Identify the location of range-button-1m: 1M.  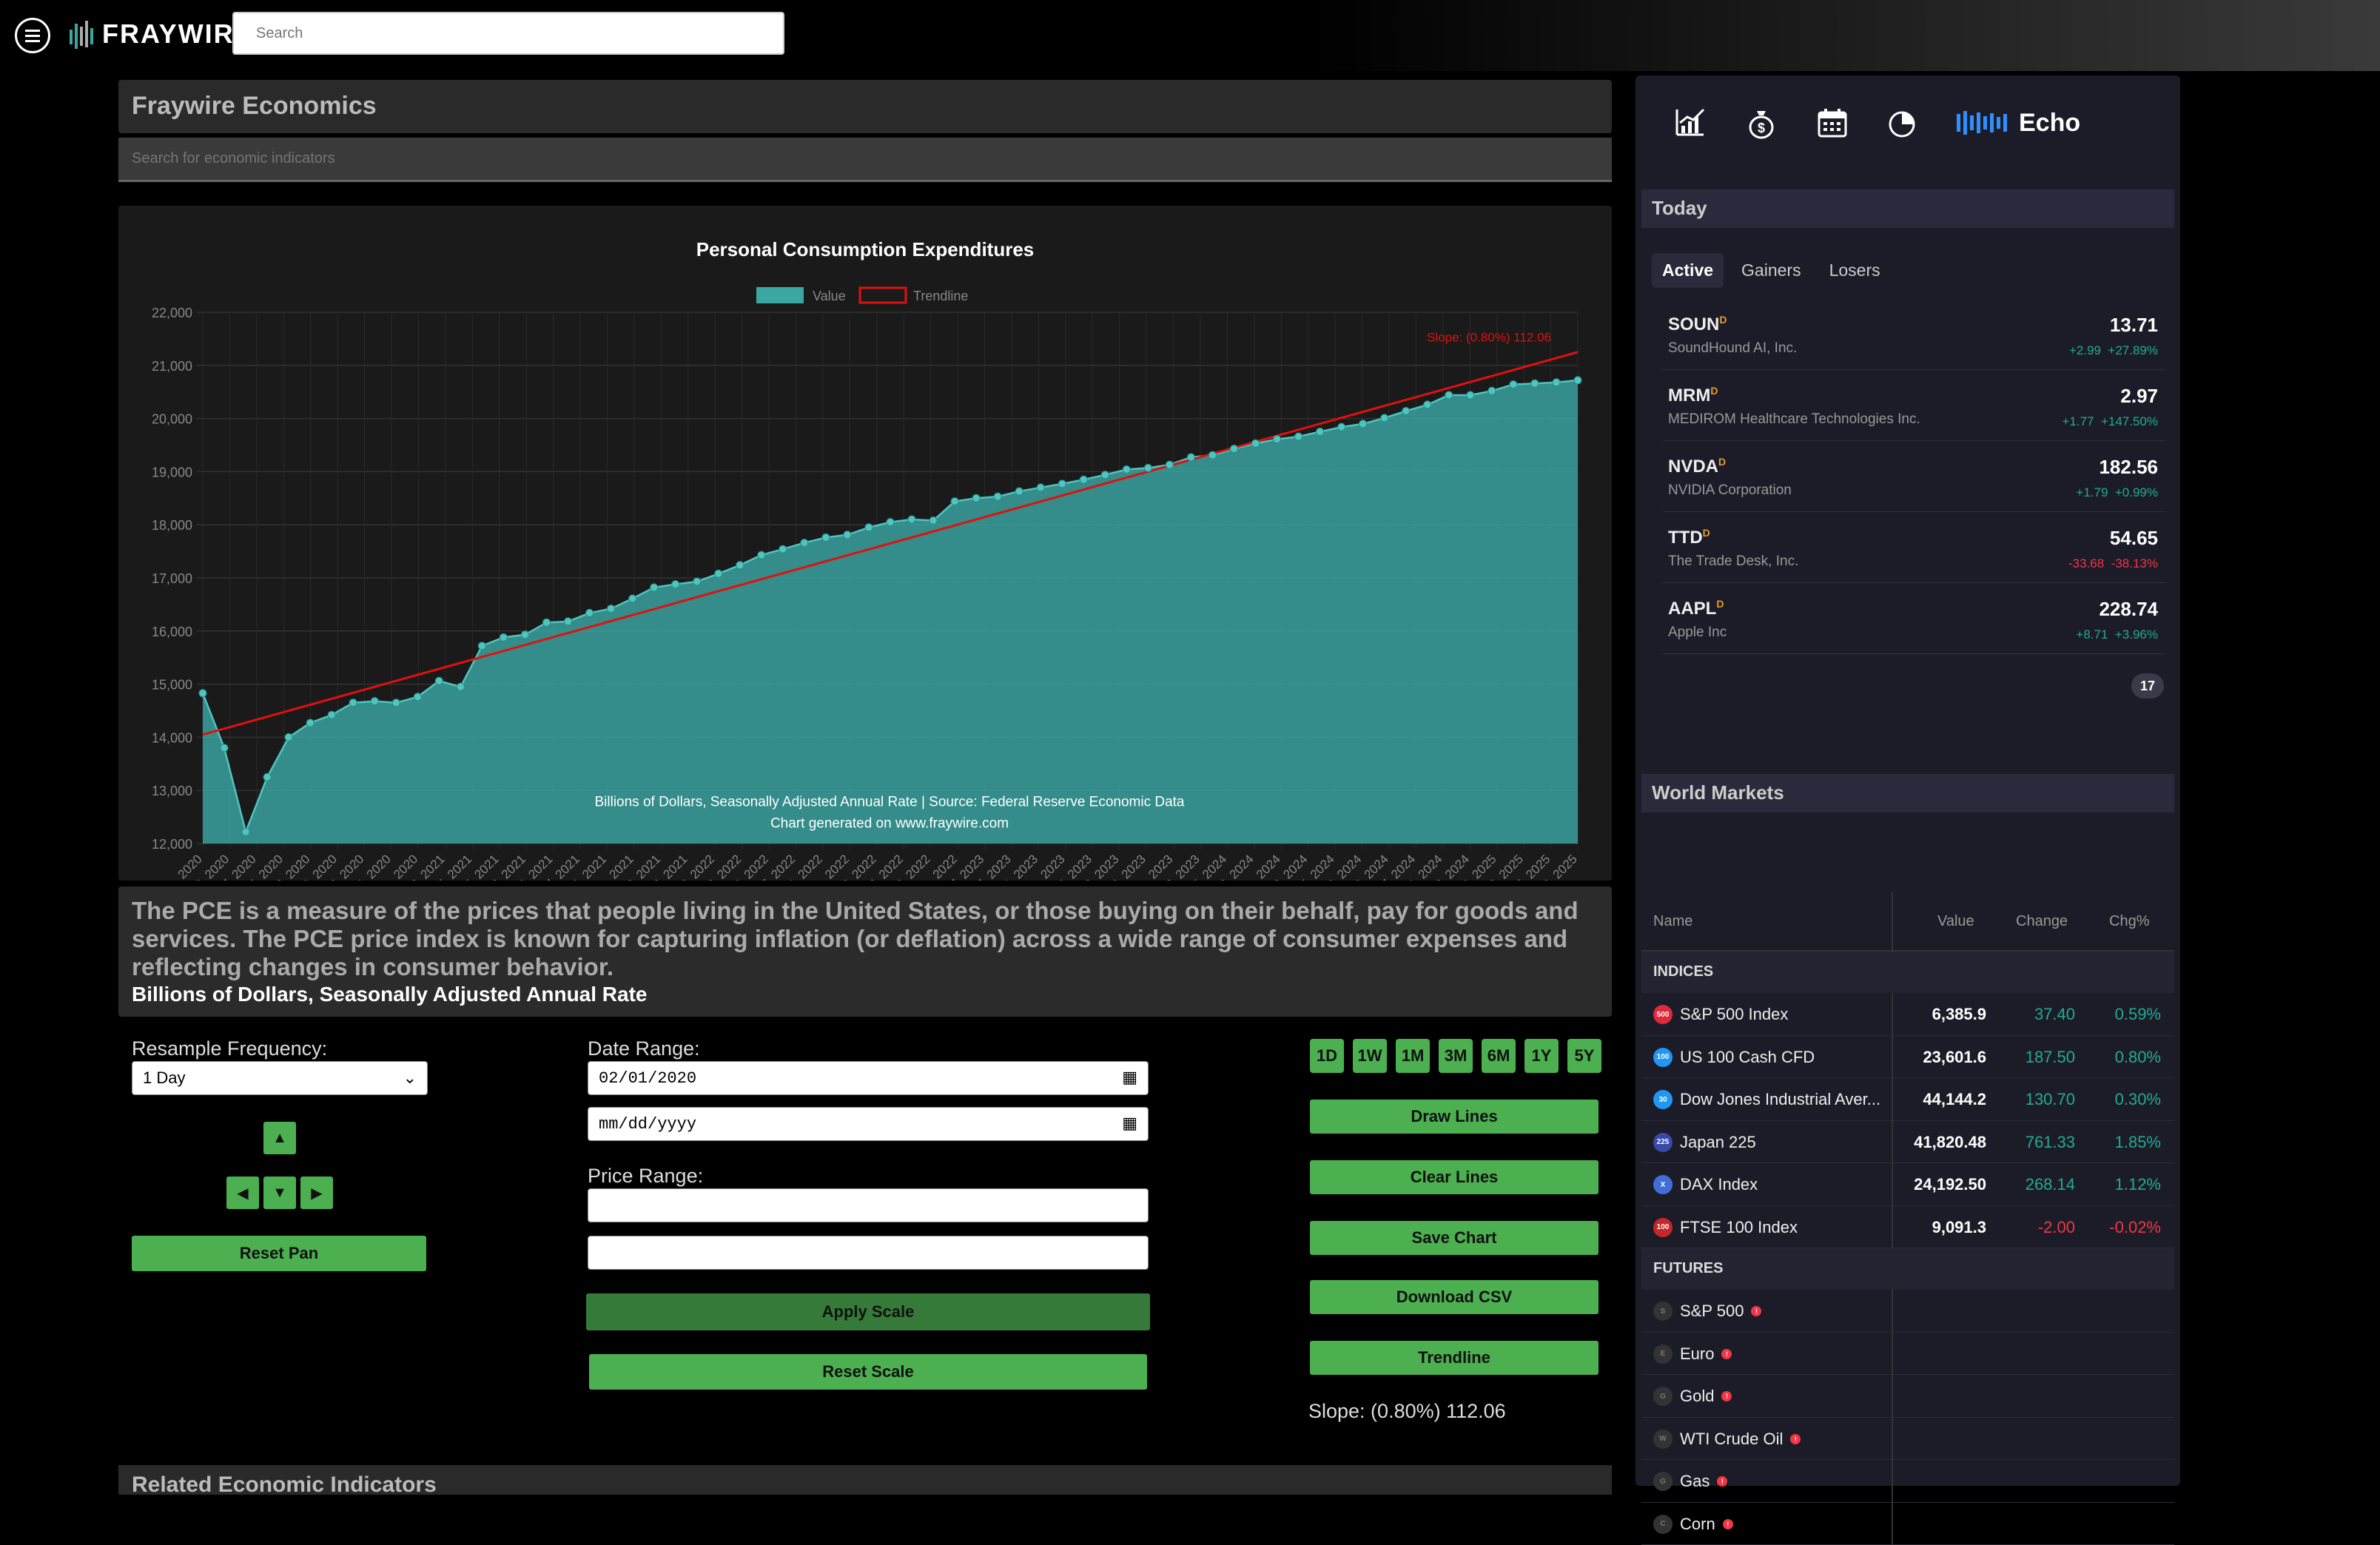
(1413, 1056).